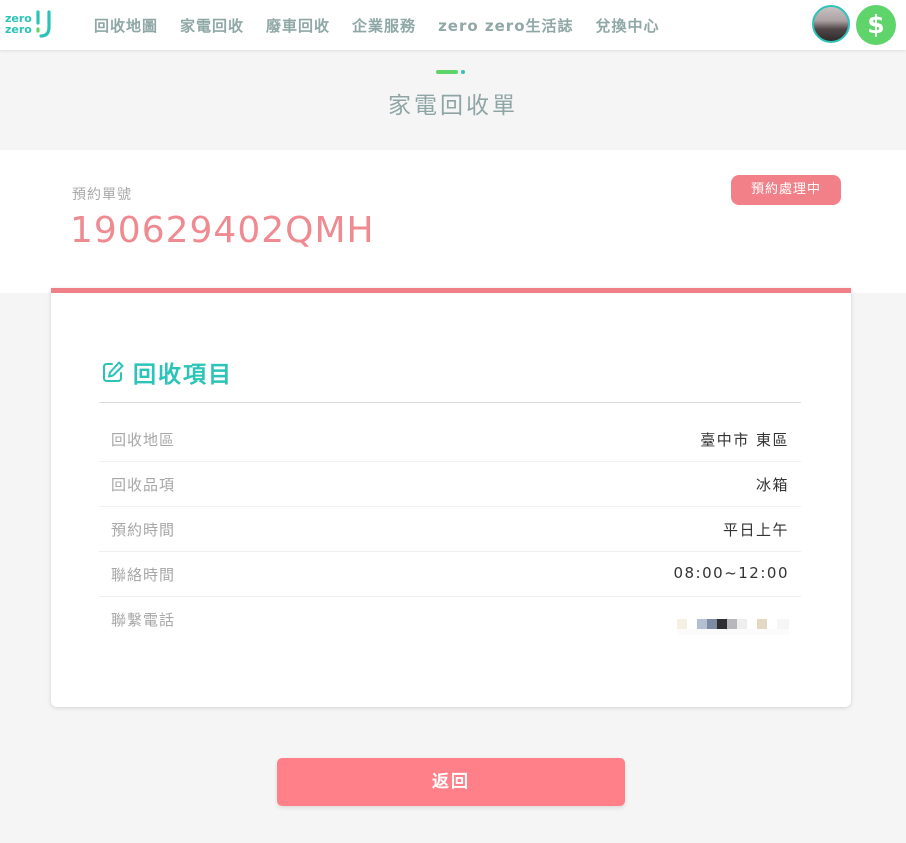 The height and width of the screenshot is (843, 906). What do you see at coordinates (113, 371) in the screenshot?
I see `edit-icon` at bounding box center [113, 371].